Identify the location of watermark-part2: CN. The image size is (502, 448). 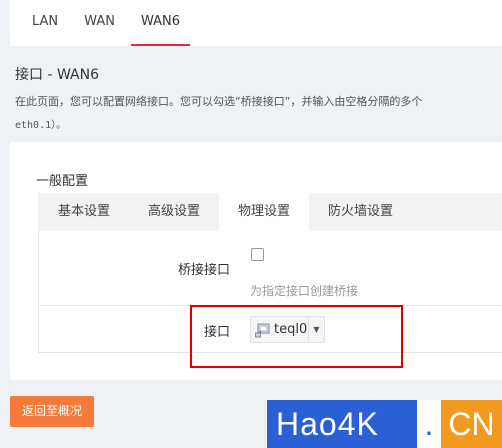
(471, 424).